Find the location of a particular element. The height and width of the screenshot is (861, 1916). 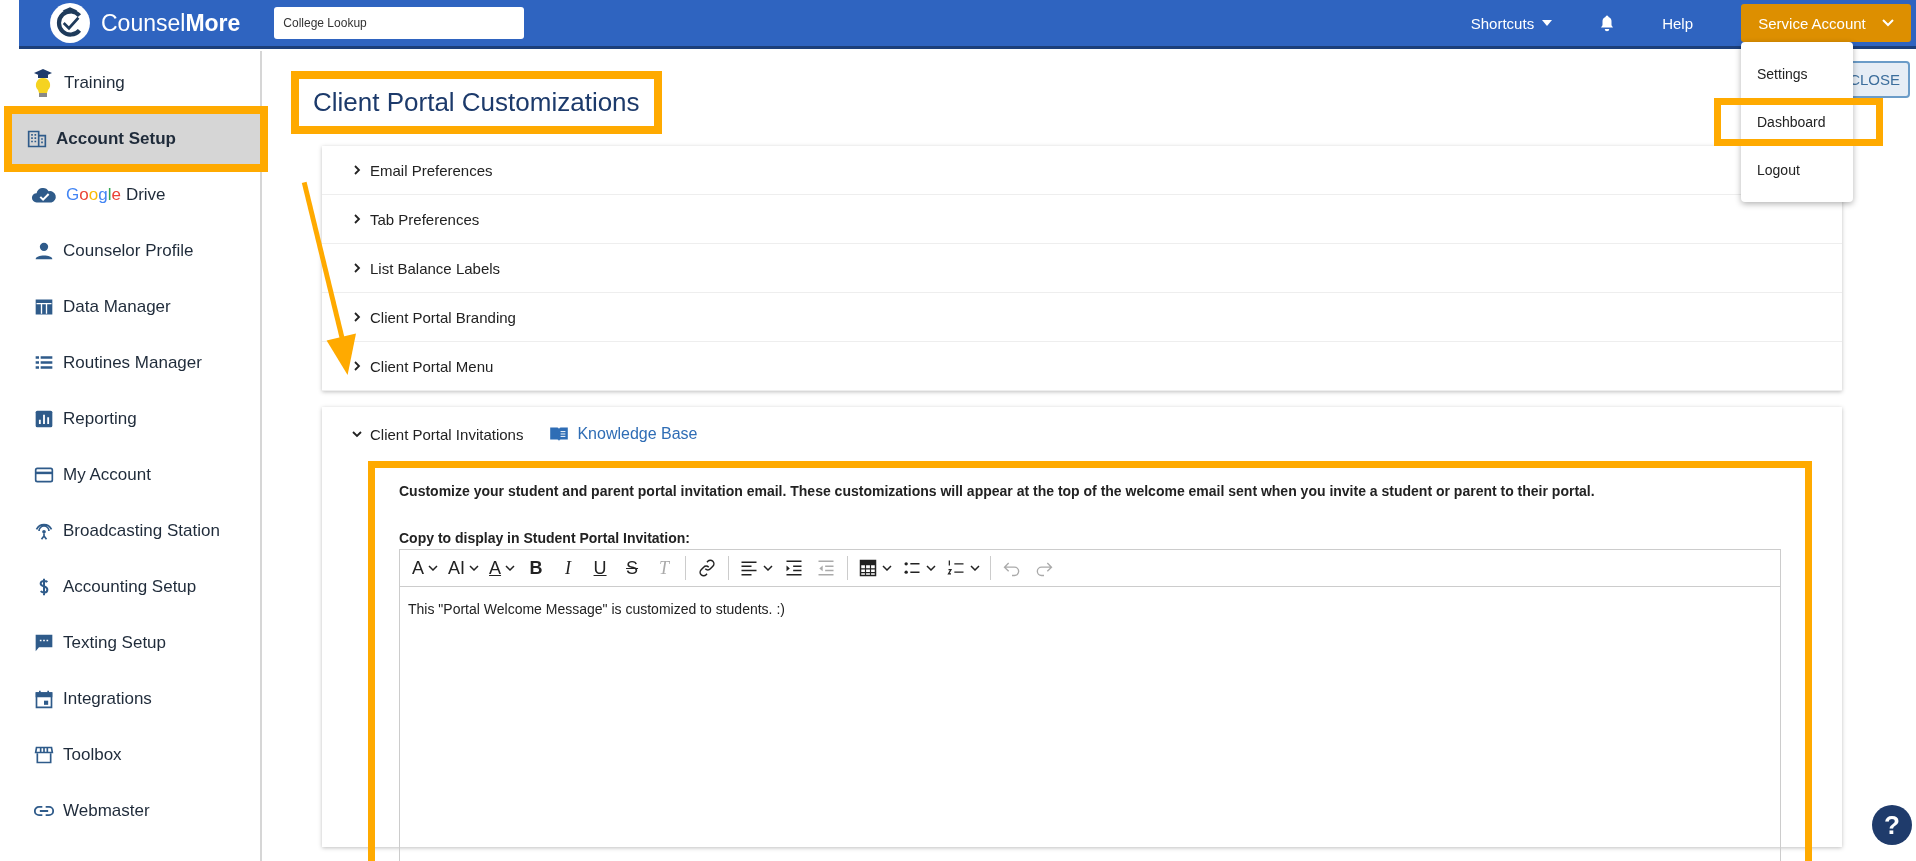

page-title: Client Portal Customizations is located at coordinates (476, 102).